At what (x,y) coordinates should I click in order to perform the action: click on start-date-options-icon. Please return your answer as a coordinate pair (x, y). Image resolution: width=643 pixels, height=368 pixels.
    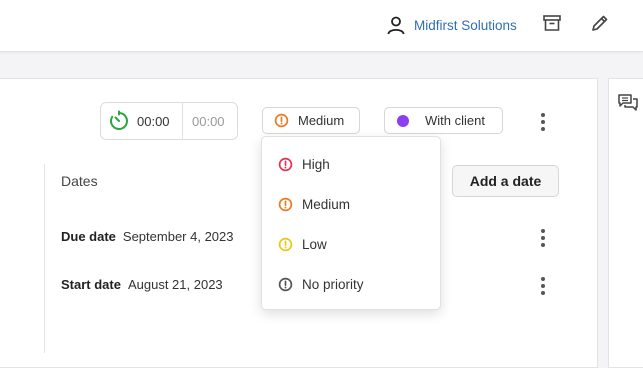
    Looking at the image, I should click on (543, 286).